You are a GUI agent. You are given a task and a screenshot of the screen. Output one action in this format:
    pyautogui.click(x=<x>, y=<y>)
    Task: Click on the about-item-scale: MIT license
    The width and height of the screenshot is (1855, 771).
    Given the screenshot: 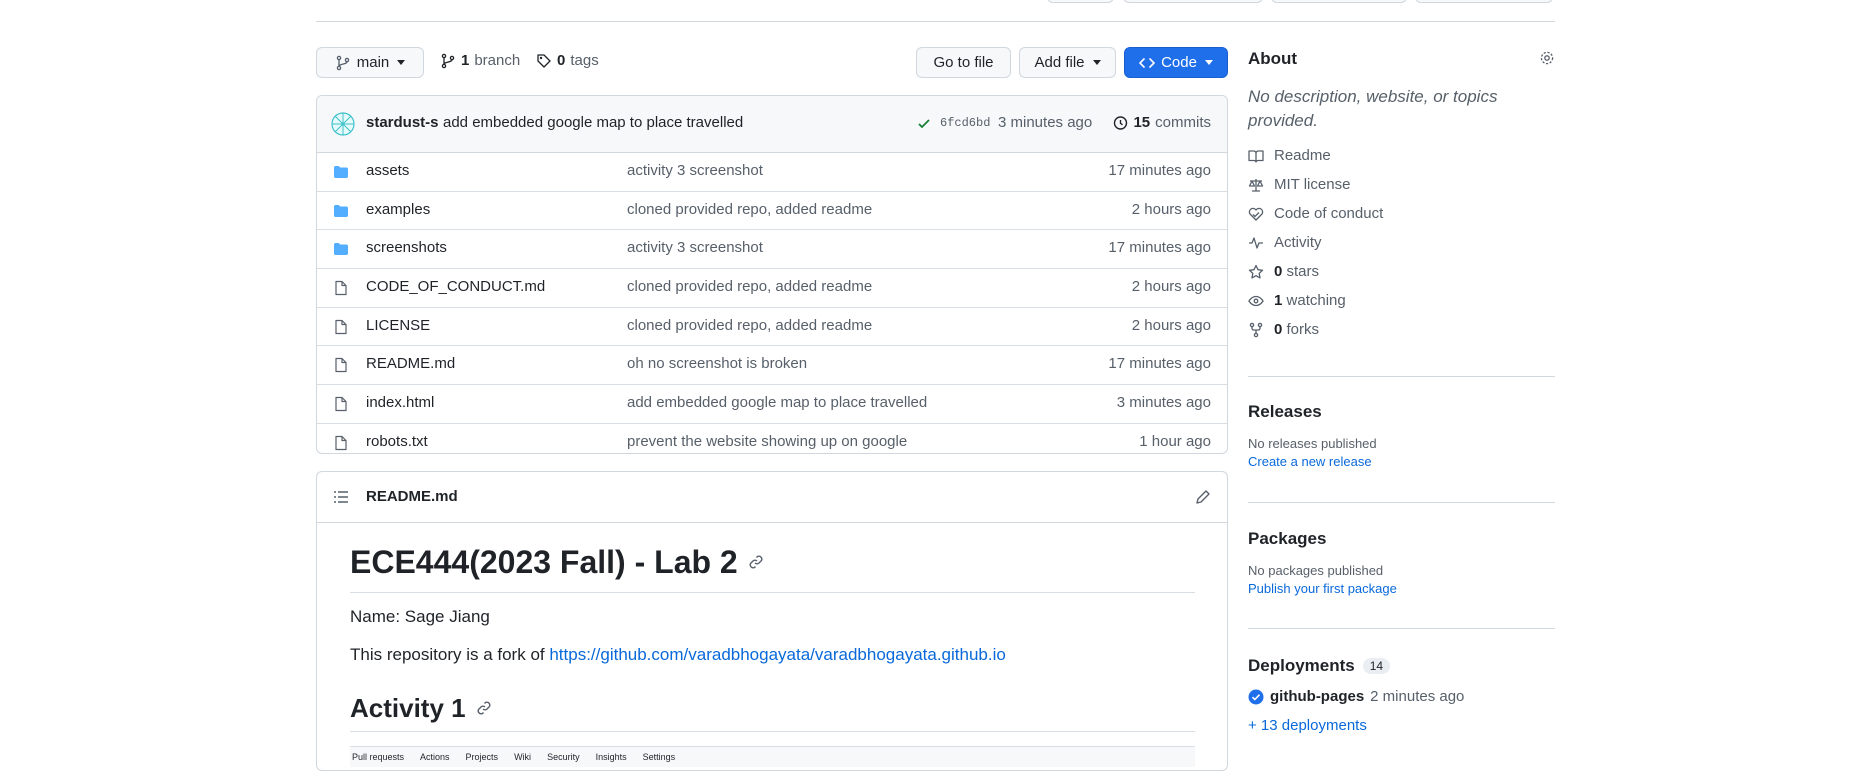 What is the action you would take?
    pyautogui.click(x=1401, y=184)
    